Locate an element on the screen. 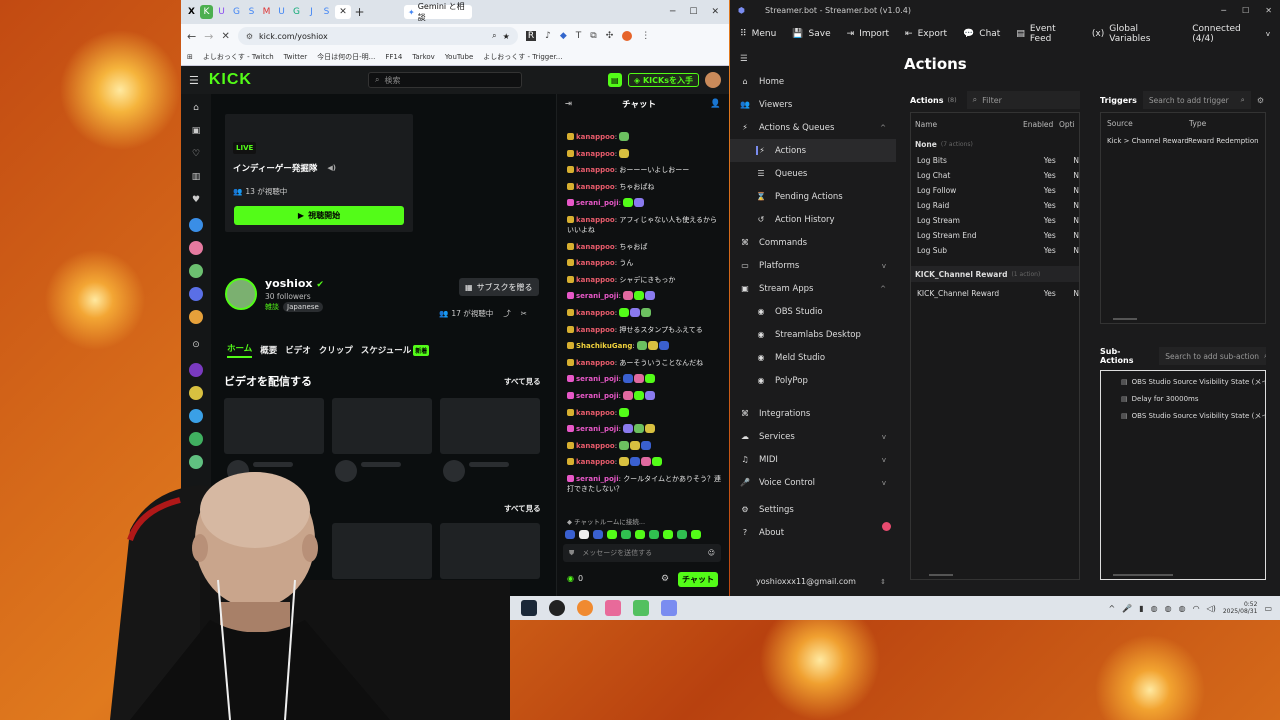  steam-taskbar-icon is located at coordinates (529, 608).